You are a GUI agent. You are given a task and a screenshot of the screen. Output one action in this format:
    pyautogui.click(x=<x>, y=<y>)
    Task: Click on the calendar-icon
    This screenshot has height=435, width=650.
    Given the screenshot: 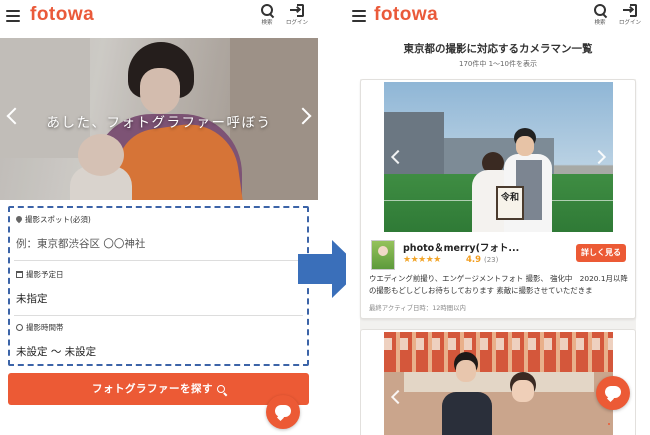 What is the action you would take?
    pyautogui.click(x=19, y=274)
    